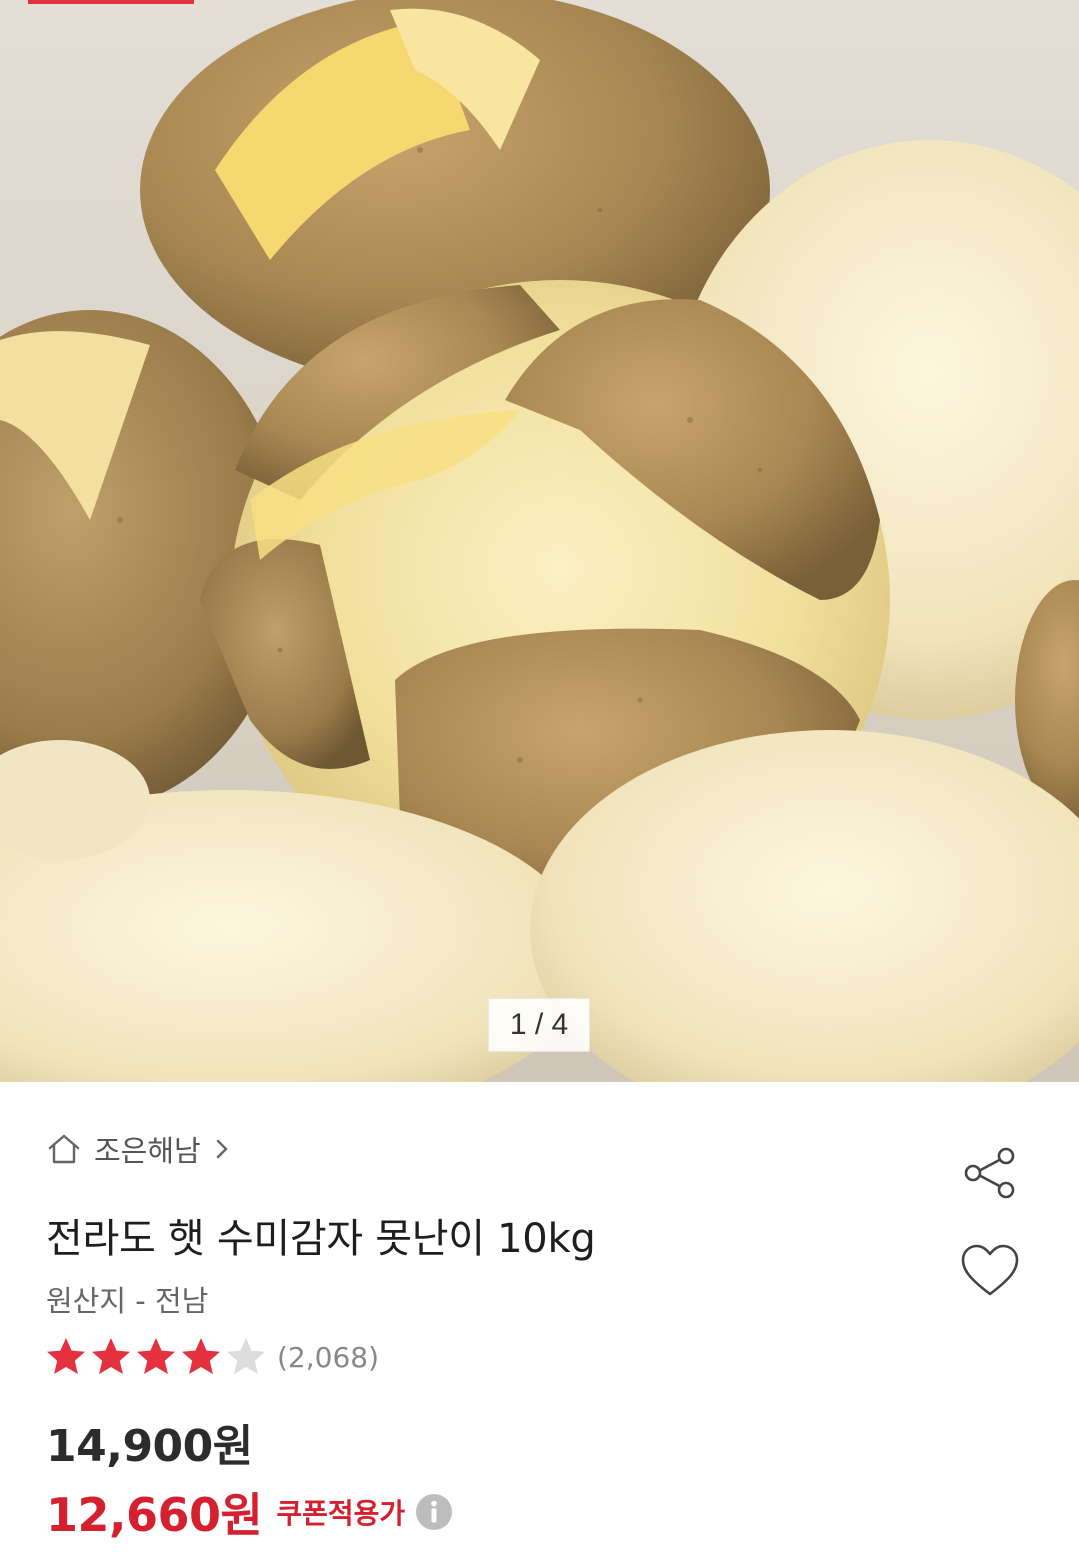 Image resolution: width=1079 pixels, height=1553 pixels. I want to click on product-title: 전라도 햇 수미감자 못난이 10kg, so click(321, 1239).